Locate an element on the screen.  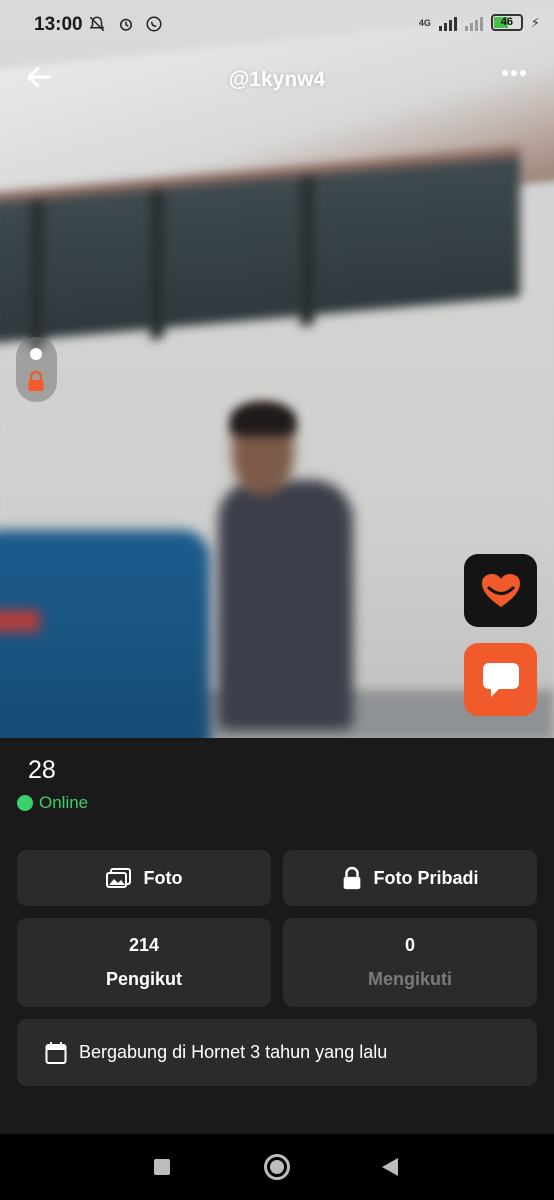
online-dot-icon is located at coordinates (25, 803).